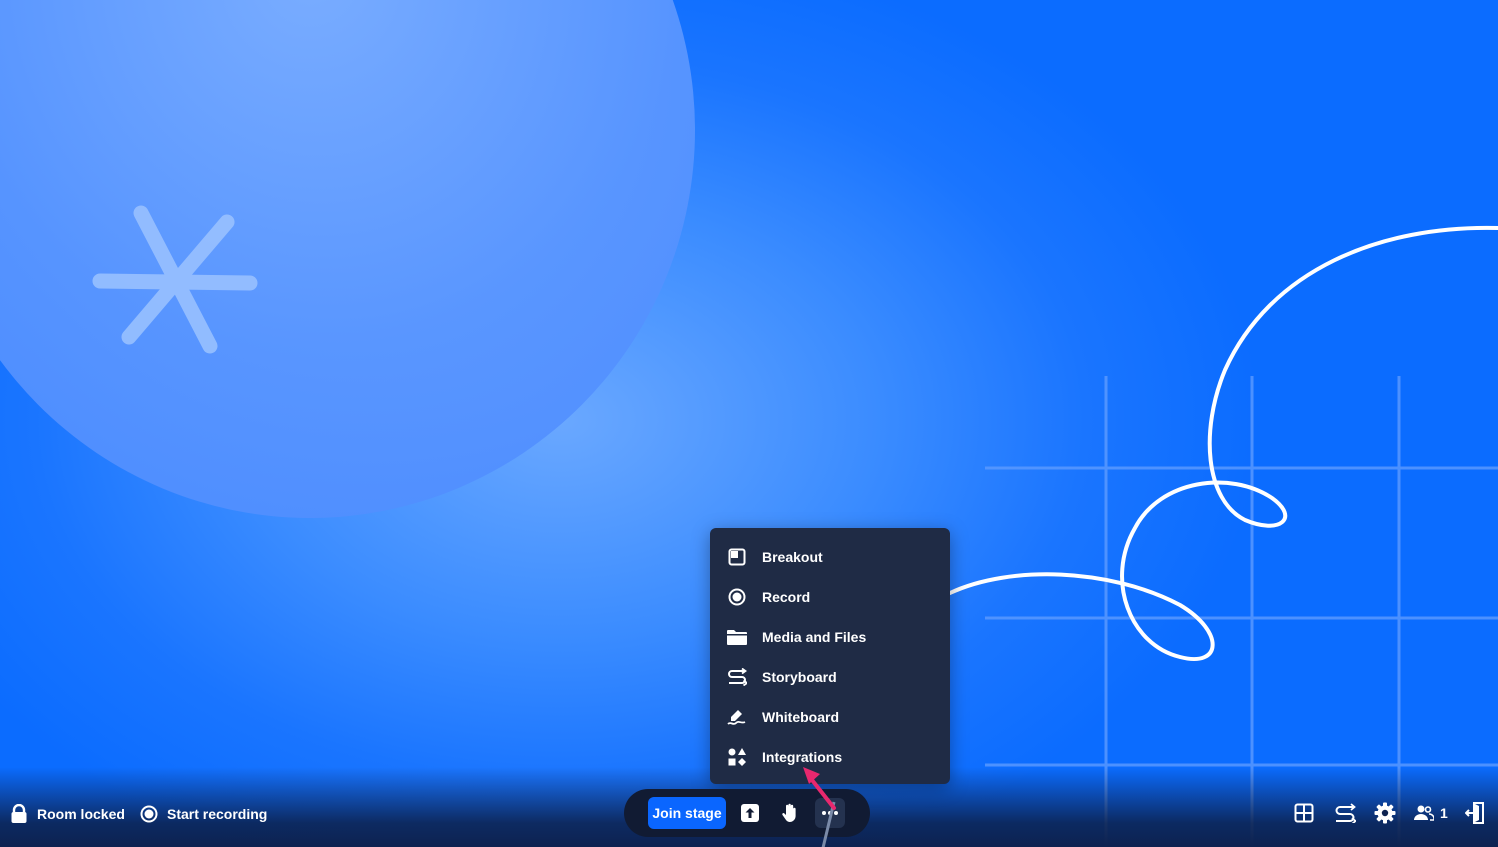 Image resolution: width=1498 pixels, height=847 pixels. I want to click on menu-item-integrations: Integrations, so click(830, 757).